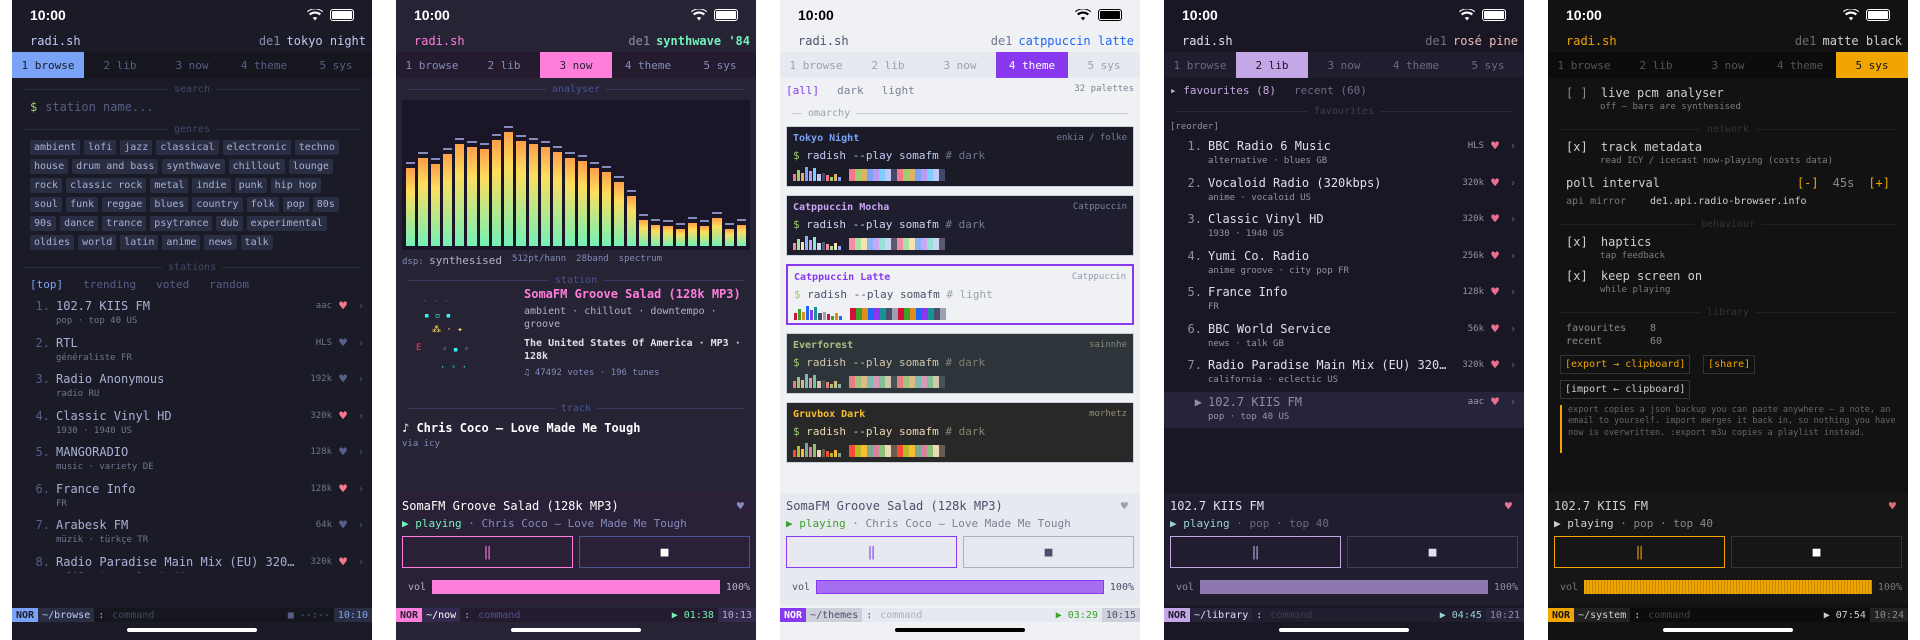  Describe the element at coordinates (1223, 90) in the screenshot. I see `subtab-favourites: ▸ favourites (8)` at that location.